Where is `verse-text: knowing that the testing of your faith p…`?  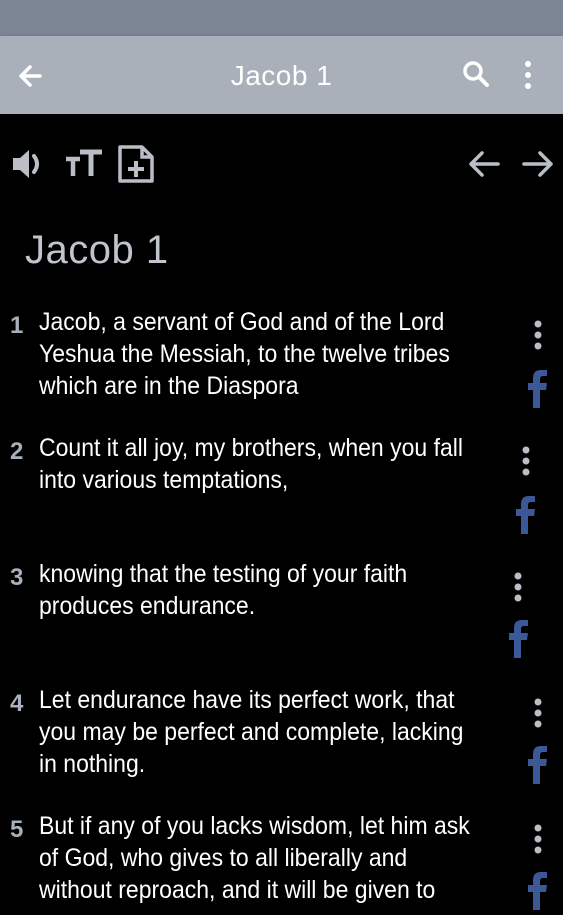
verse-text: knowing that the testing of your faith p… is located at coordinates (260, 590).